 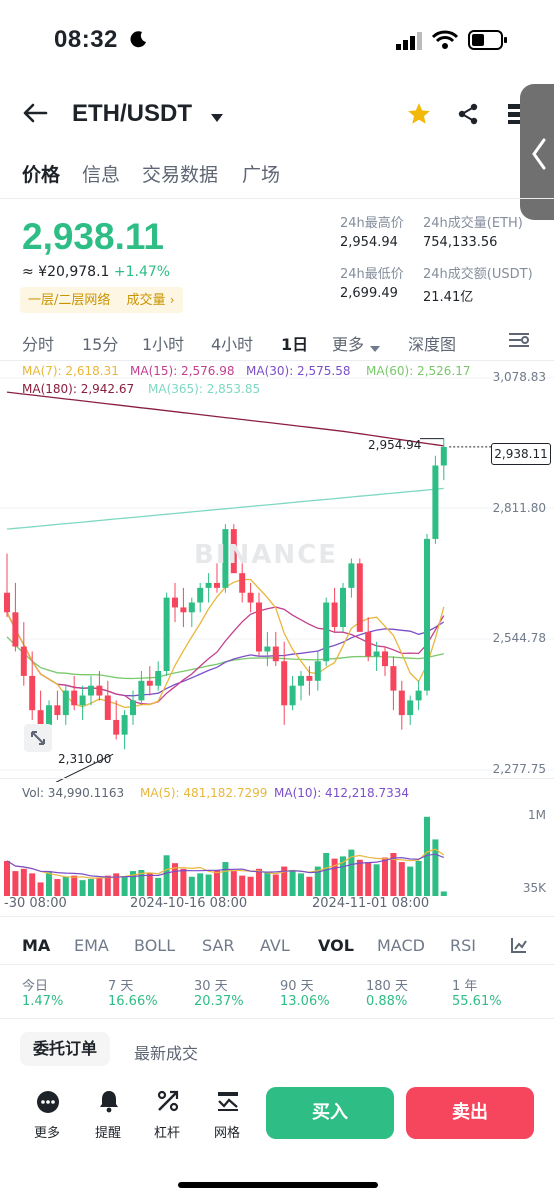 I want to click on pair-title: ETH/USDT, so click(x=132, y=114).